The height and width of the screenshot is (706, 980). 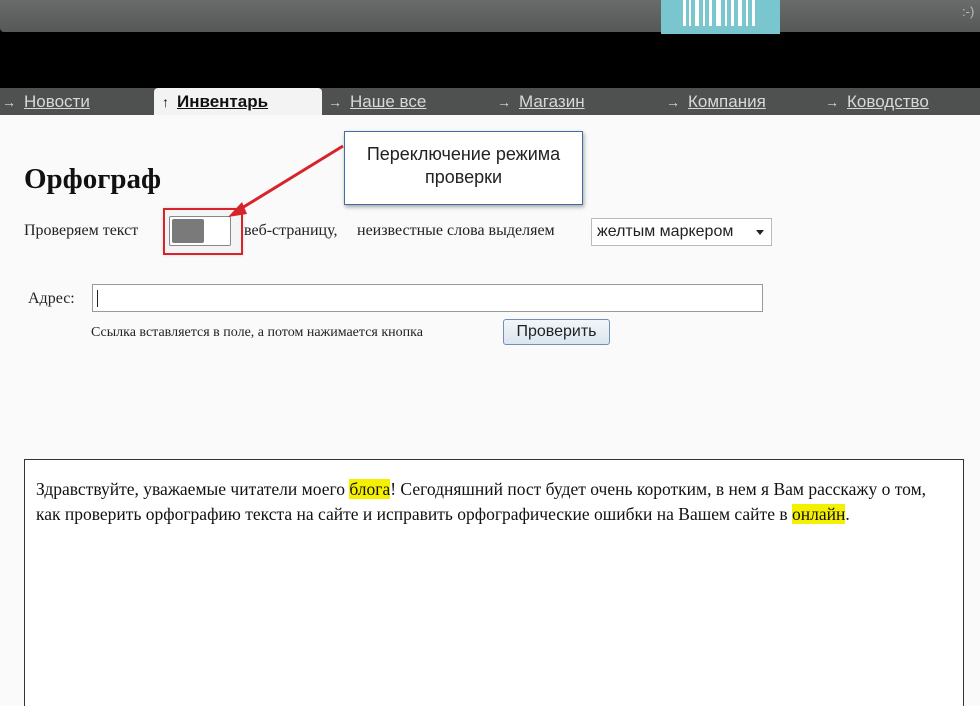 What do you see at coordinates (818, 514) in the screenshot?
I see `highlighted-word: онлайн` at bounding box center [818, 514].